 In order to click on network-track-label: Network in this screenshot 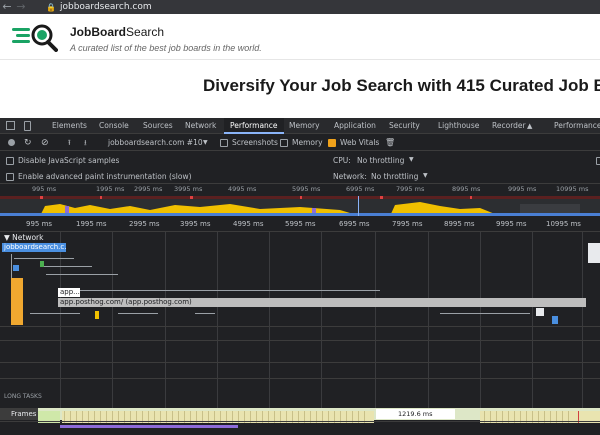, I will do `click(28, 237)`.